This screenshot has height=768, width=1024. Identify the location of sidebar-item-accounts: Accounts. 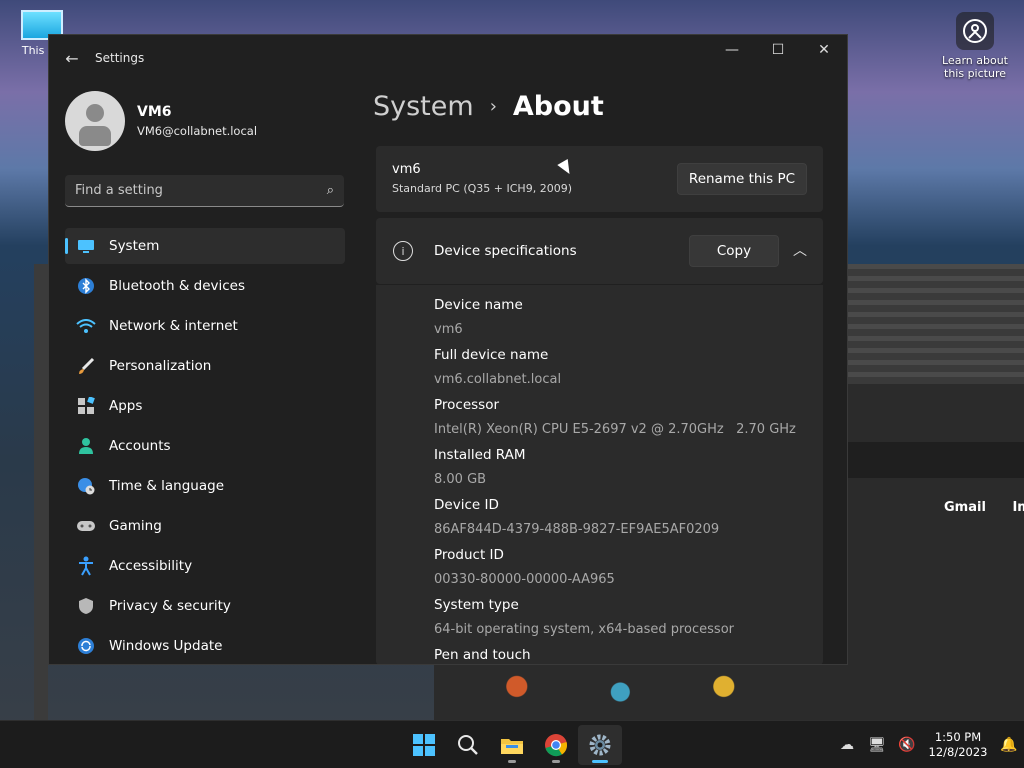
(205, 446).